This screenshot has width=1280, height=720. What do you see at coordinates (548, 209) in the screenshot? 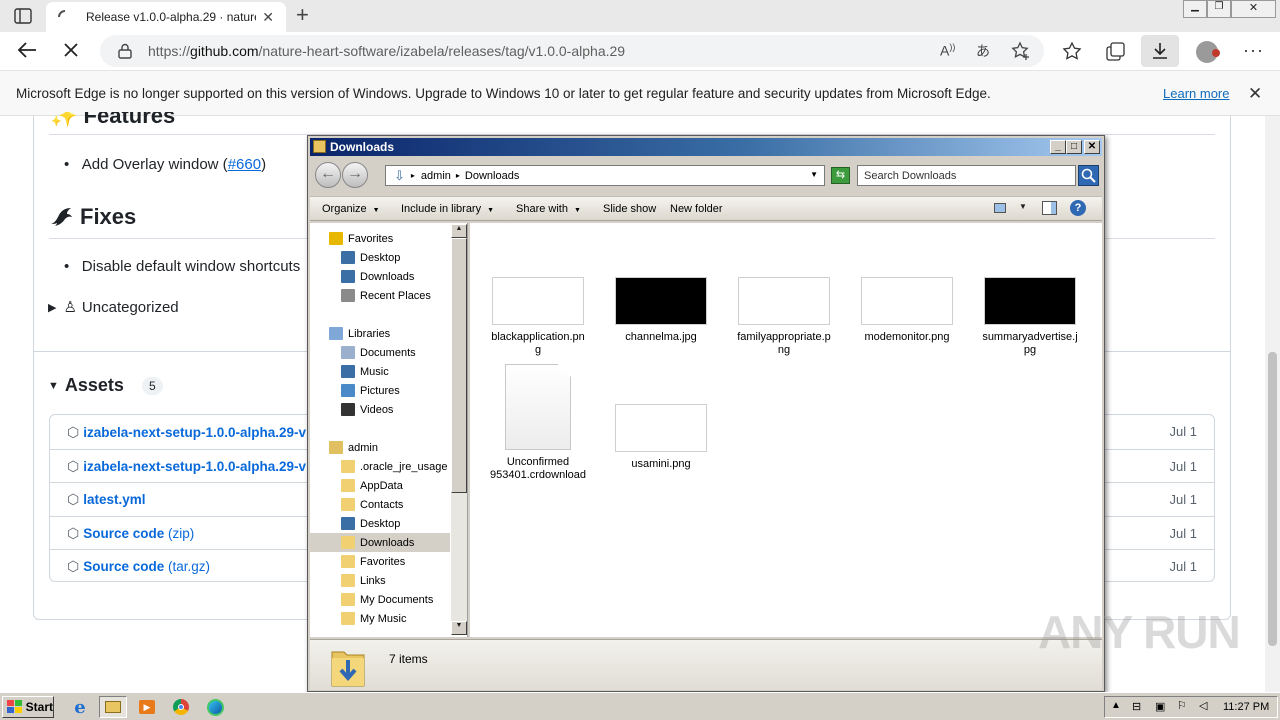
I see `command-share-with: Share with ▼` at bounding box center [548, 209].